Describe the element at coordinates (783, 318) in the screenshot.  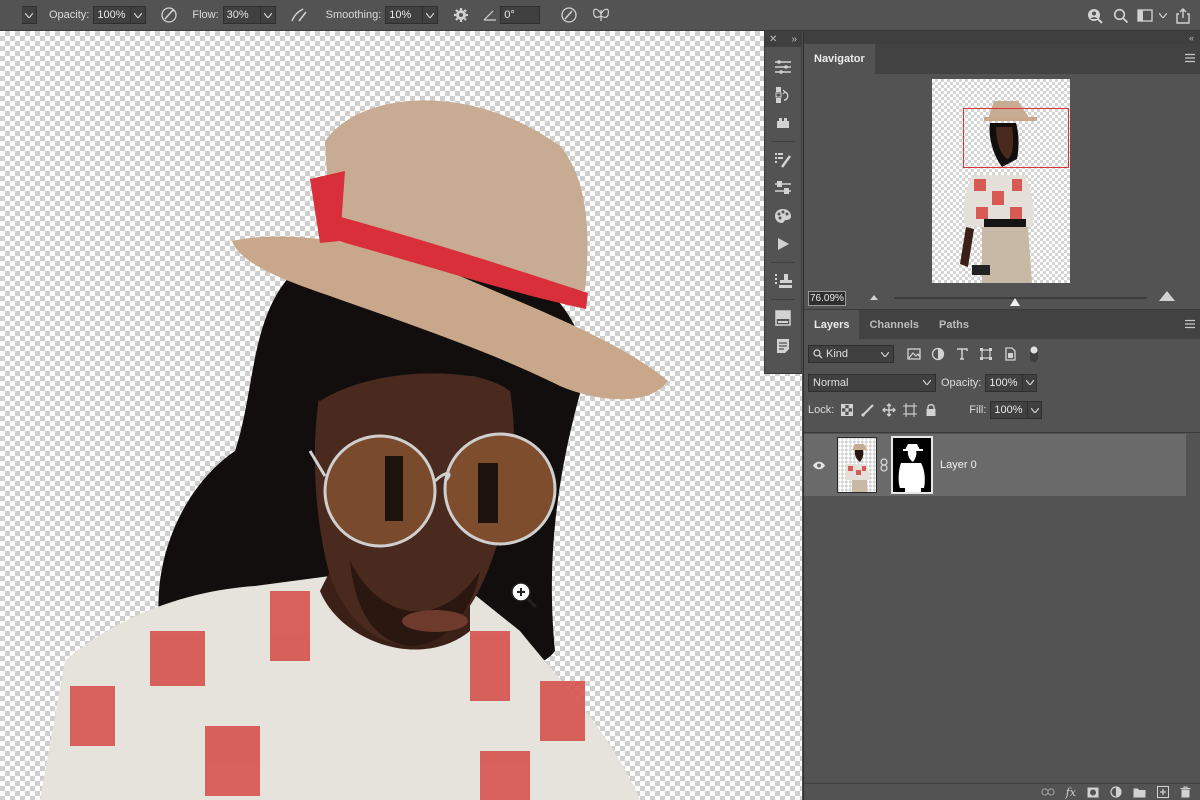
I see `layer-comps-icon` at that location.